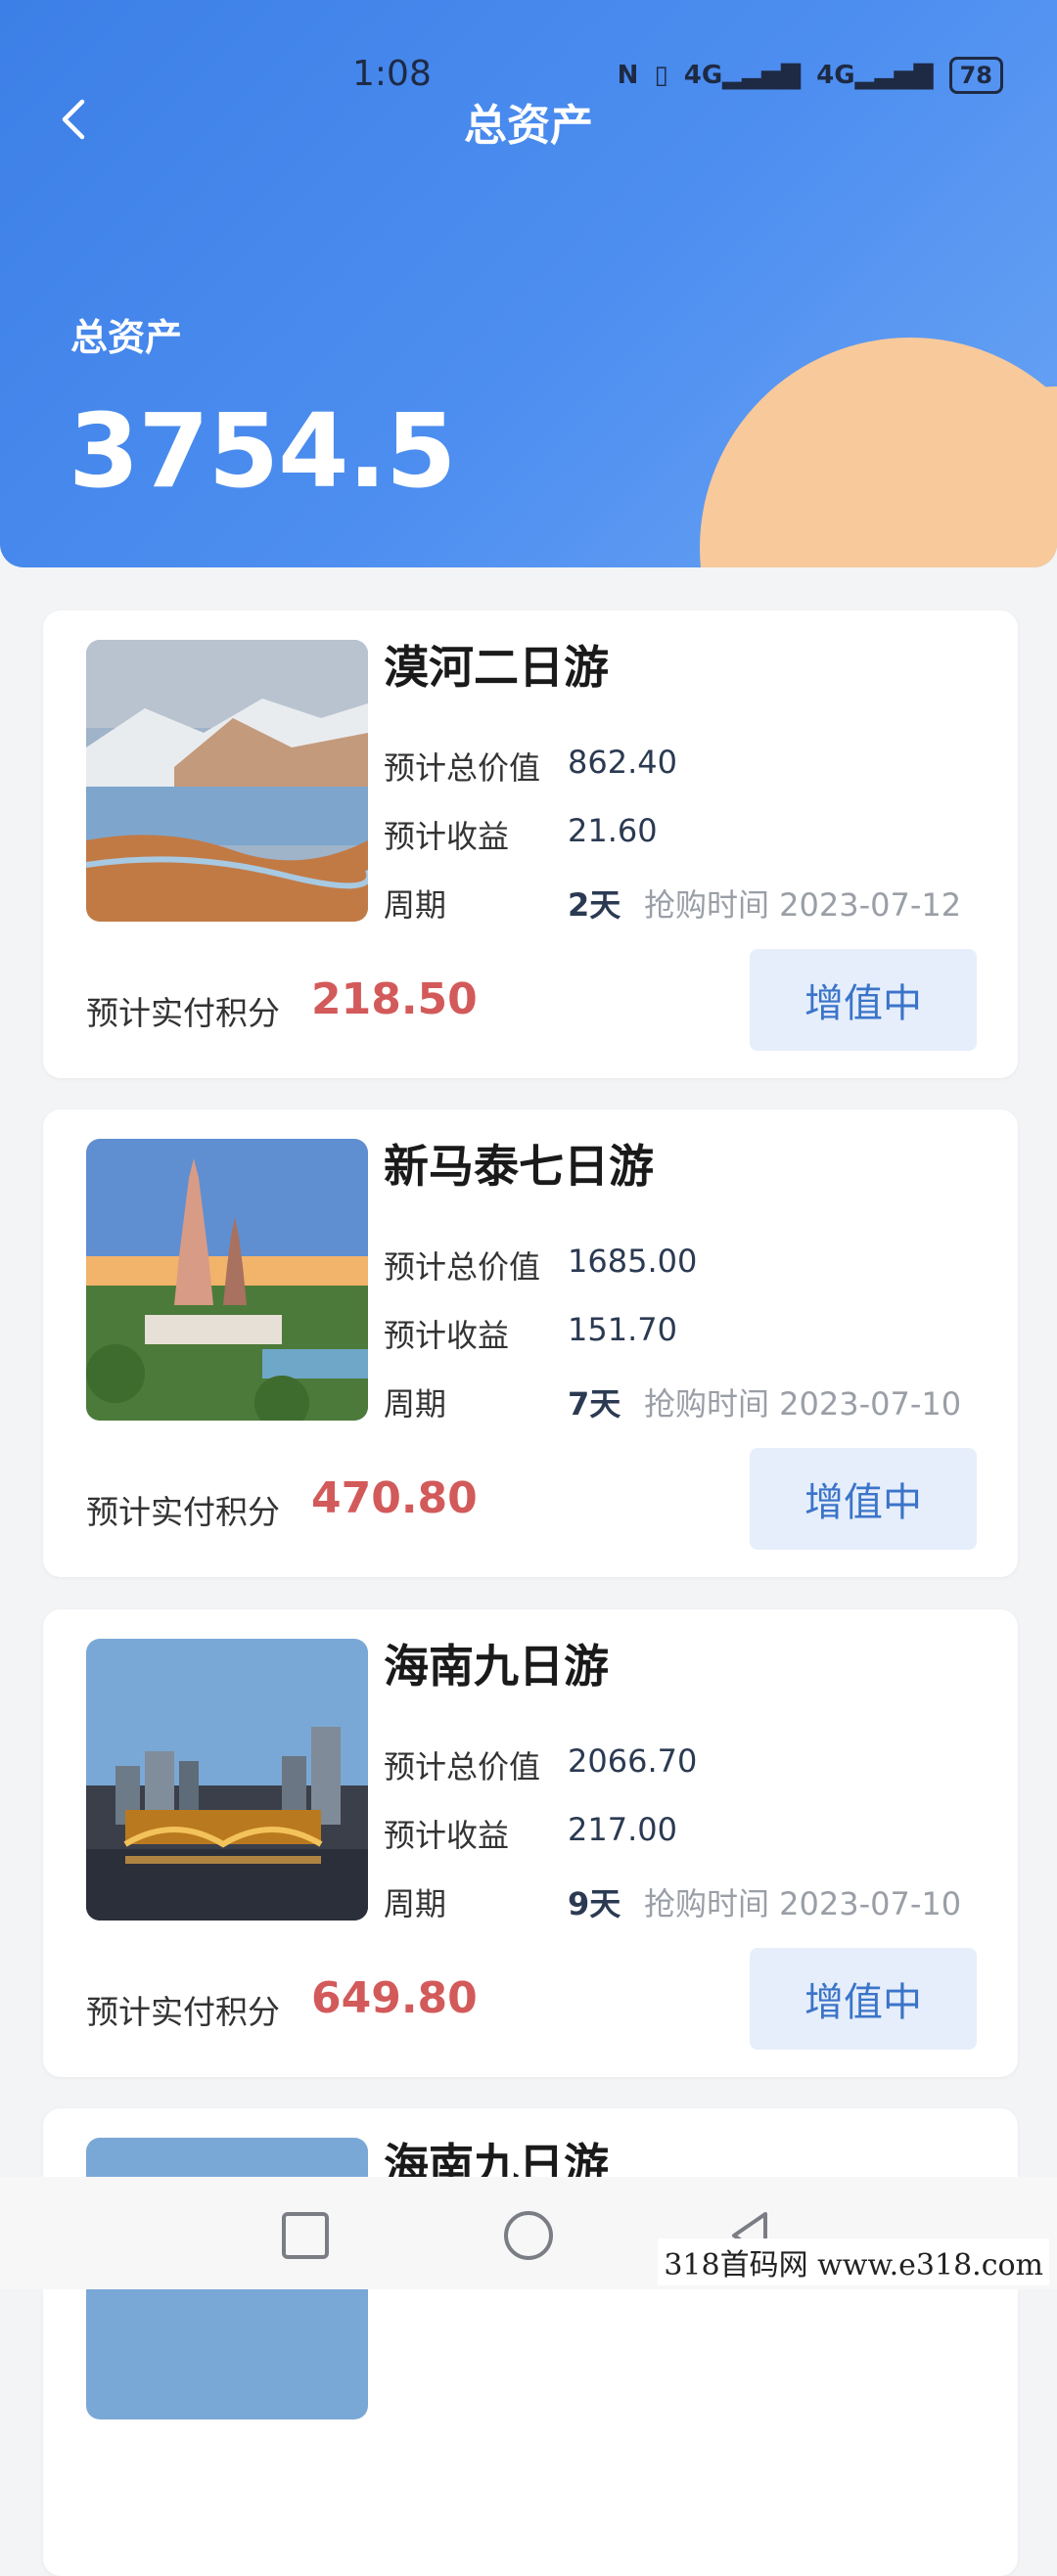  Describe the element at coordinates (803, 905) in the screenshot. I see `buy-time: 抢购时间 2023-07-12` at that location.